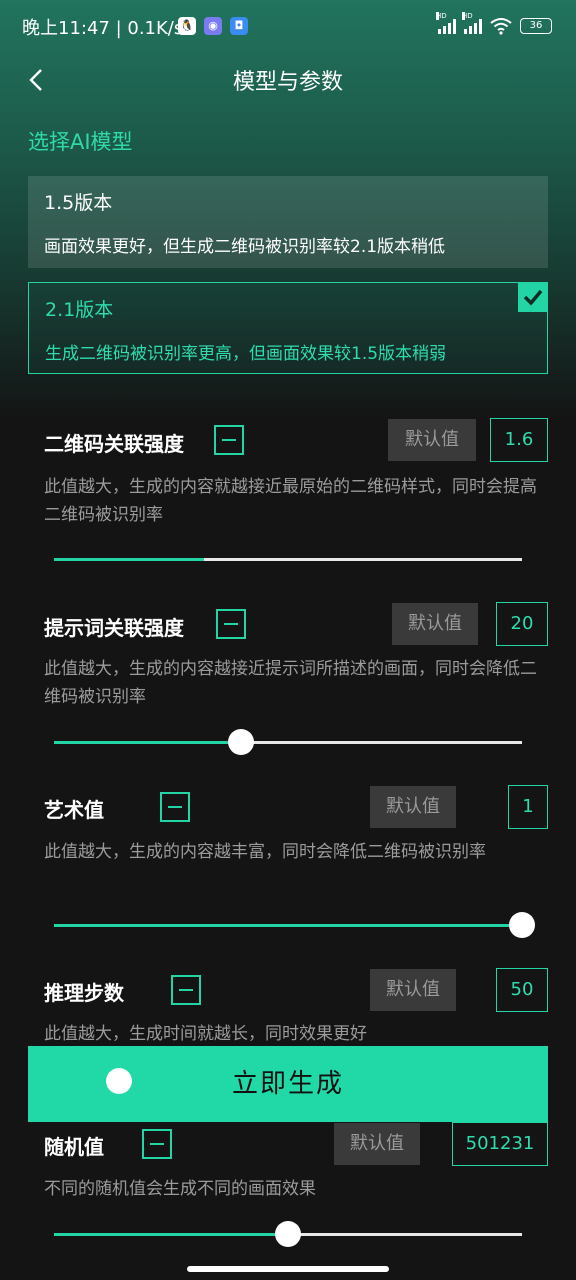 This screenshot has height=1280, width=576. What do you see at coordinates (79, 310) in the screenshot?
I see `model-name: 2.1版本` at bounding box center [79, 310].